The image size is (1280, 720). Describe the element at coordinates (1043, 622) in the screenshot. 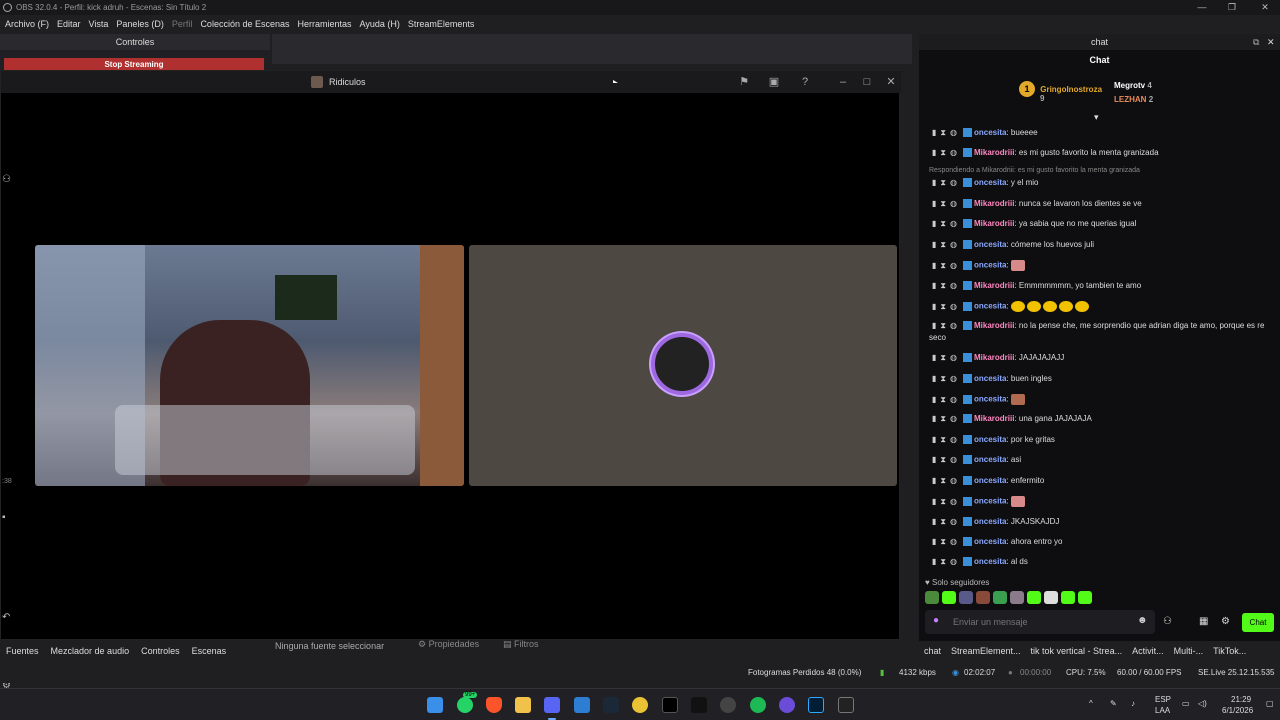

I see `chat-message-input` at that location.